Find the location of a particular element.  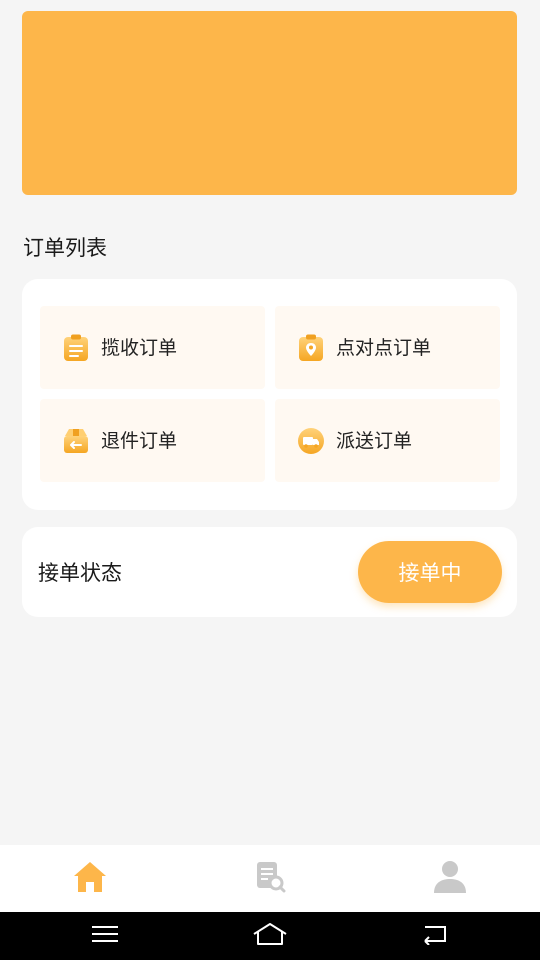

tab-profile is located at coordinates (450, 878).